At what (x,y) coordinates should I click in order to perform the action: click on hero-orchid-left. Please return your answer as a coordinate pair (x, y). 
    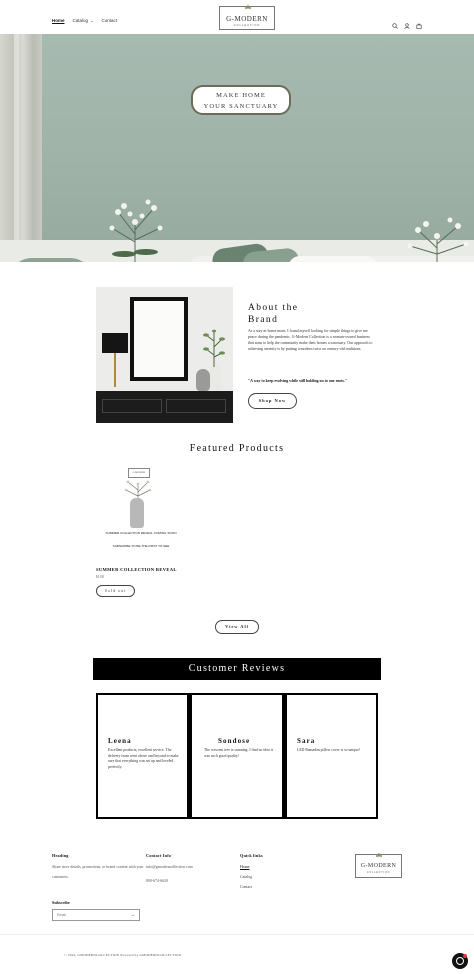
    Looking at the image, I should click on (136, 230).